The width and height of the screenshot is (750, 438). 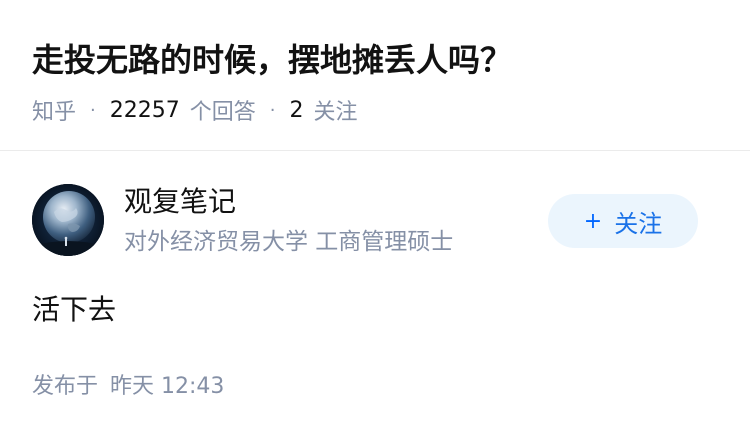 I want to click on source-label: 知乎, so click(x=54, y=110).